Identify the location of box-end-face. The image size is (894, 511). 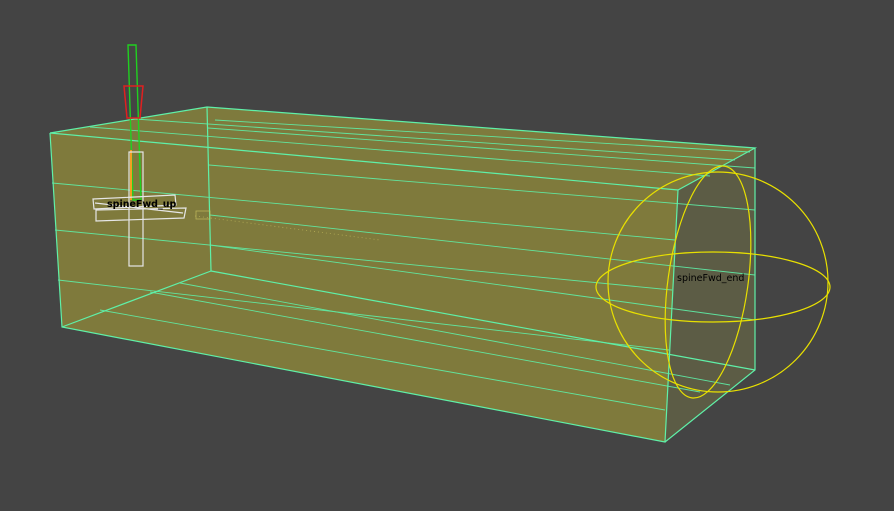
(710, 295).